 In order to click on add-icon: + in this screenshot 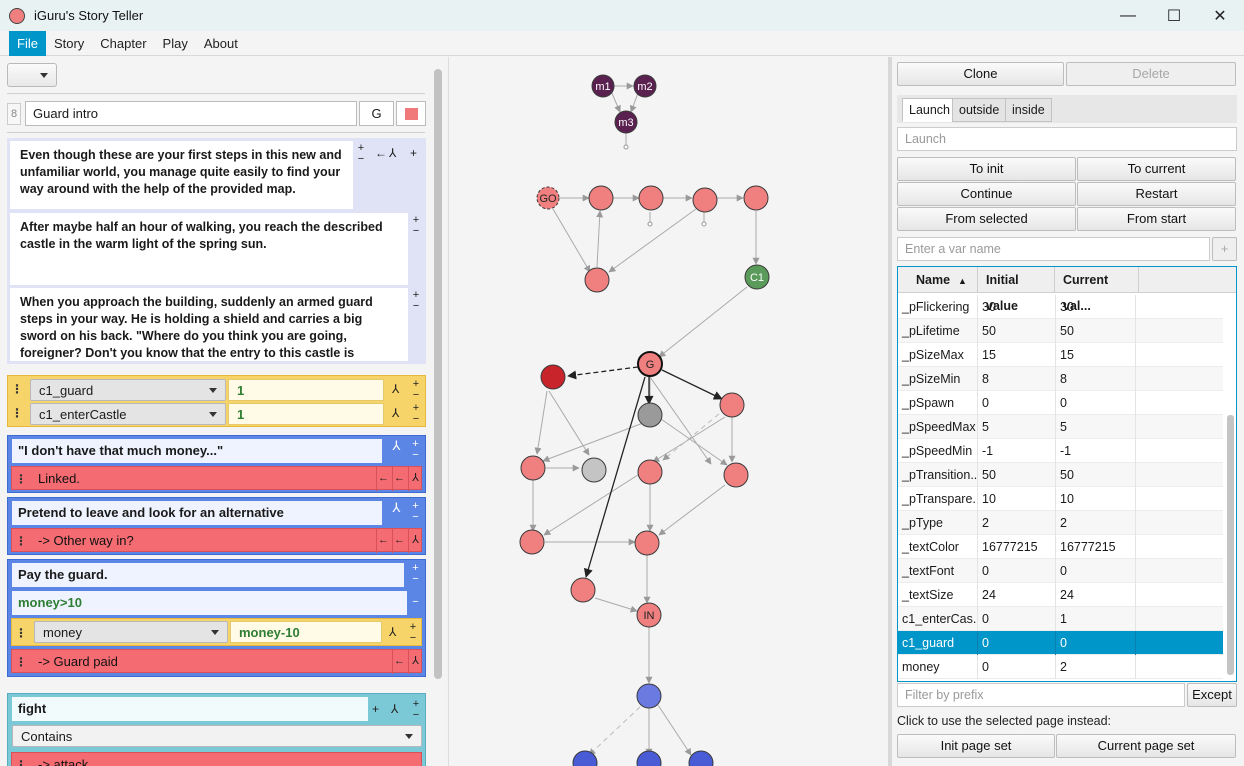, I will do `click(375, 709)`.